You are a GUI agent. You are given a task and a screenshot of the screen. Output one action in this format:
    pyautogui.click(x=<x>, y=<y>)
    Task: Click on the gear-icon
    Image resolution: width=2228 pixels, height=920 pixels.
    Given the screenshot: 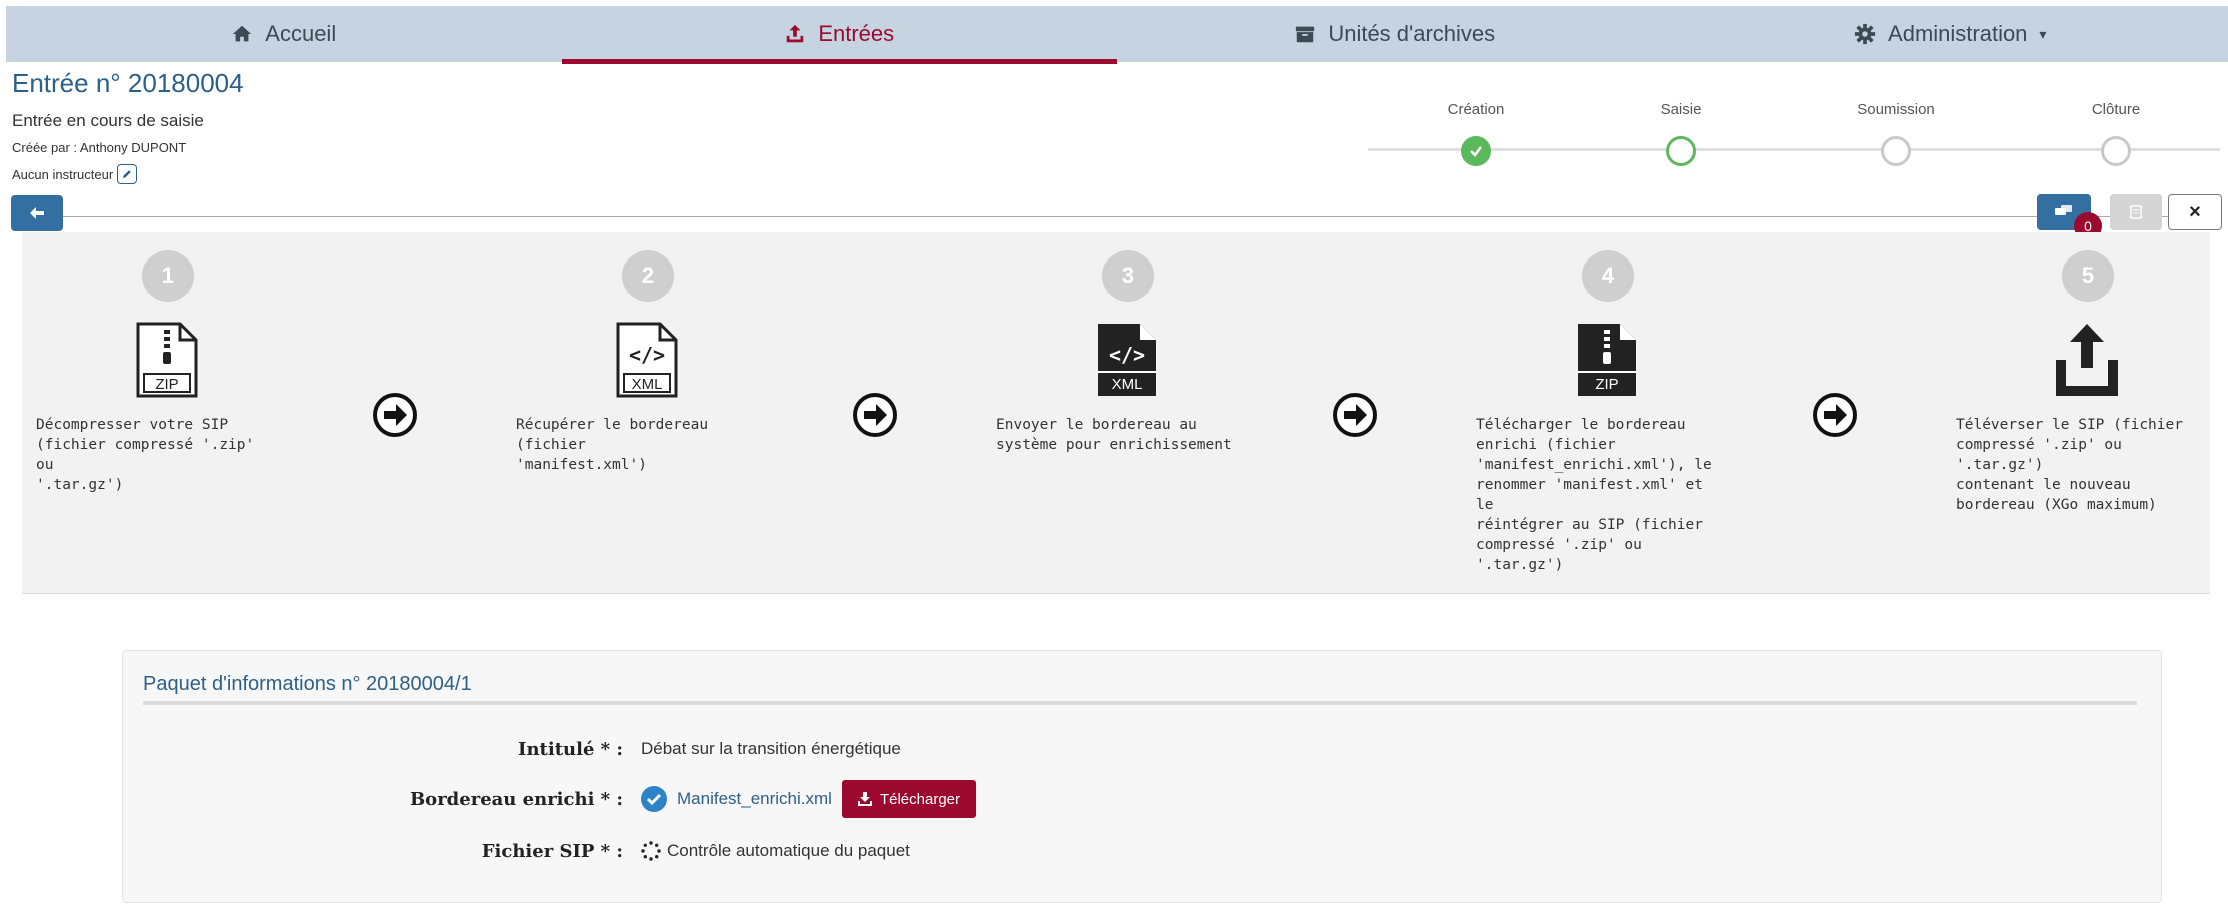 What is the action you would take?
    pyautogui.click(x=1865, y=34)
    